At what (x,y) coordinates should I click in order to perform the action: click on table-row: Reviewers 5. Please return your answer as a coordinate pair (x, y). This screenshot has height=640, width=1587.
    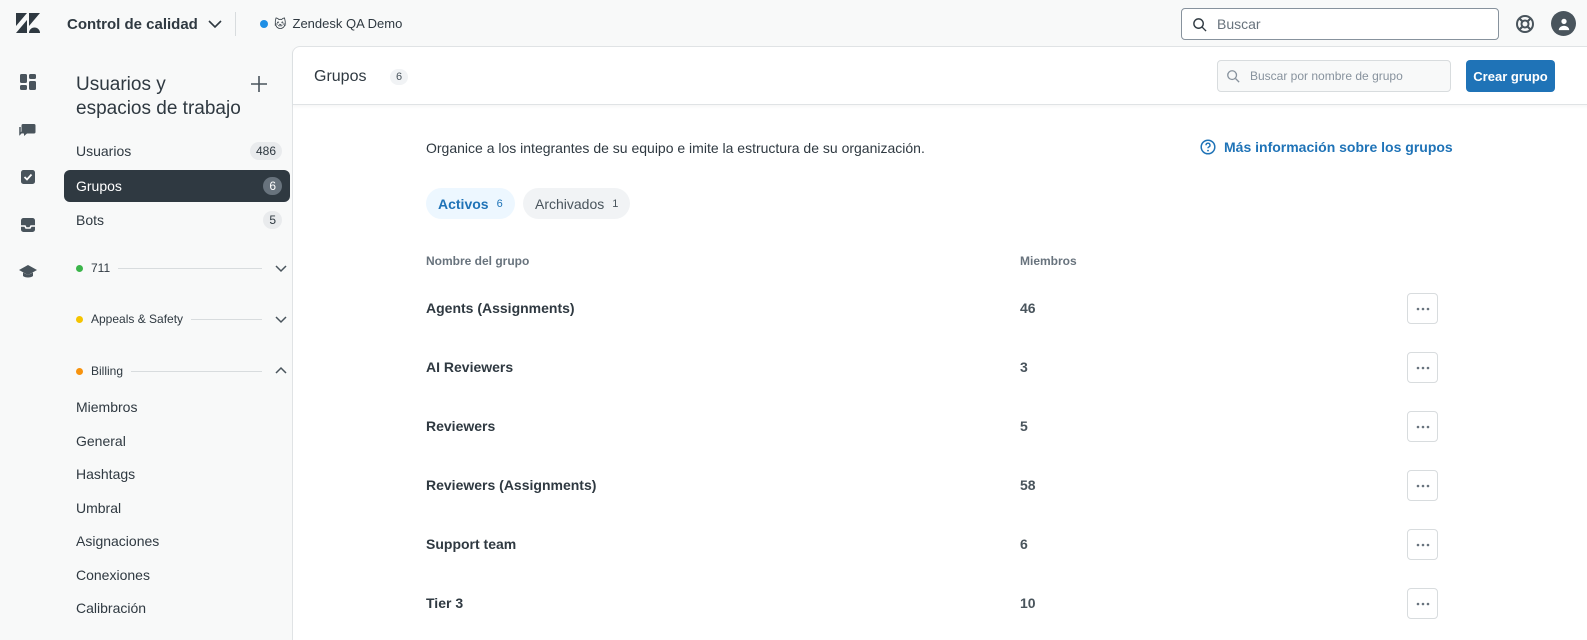
    Looking at the image, I should click on (932, 427).